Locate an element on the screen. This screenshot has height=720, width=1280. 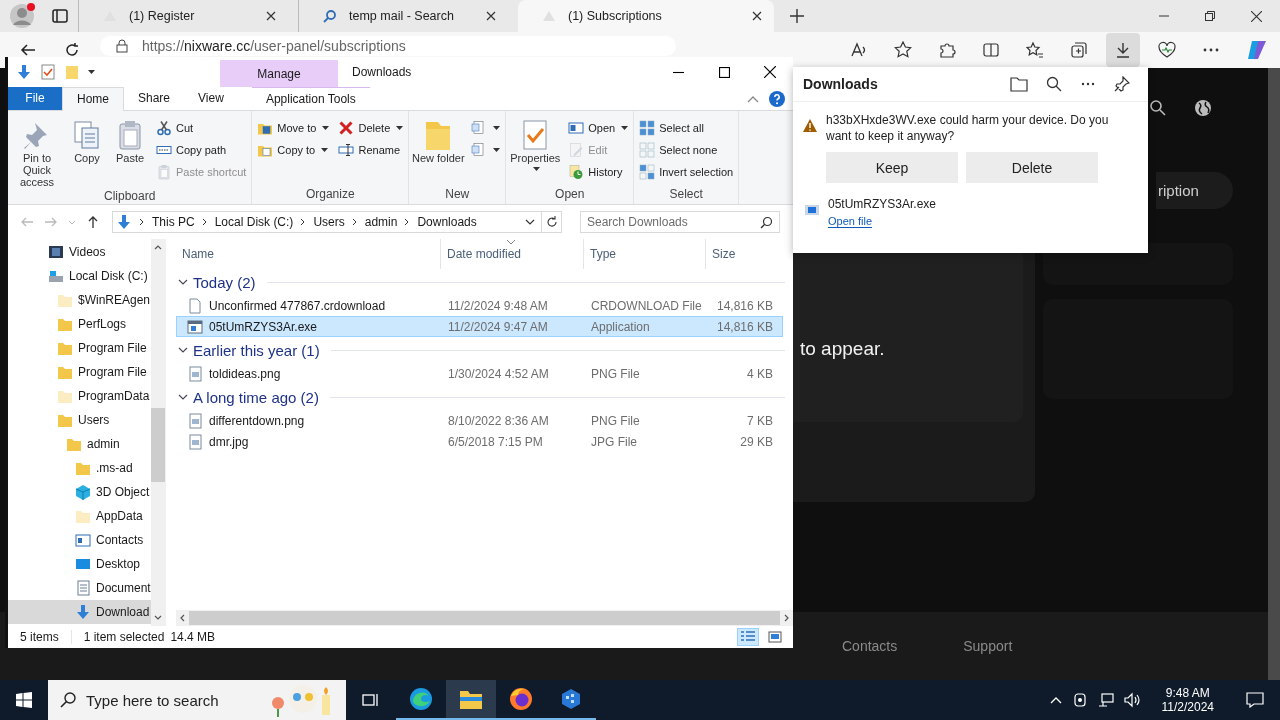
ribbon-button: Pin to Quick access is located at coordinates (37, 152).